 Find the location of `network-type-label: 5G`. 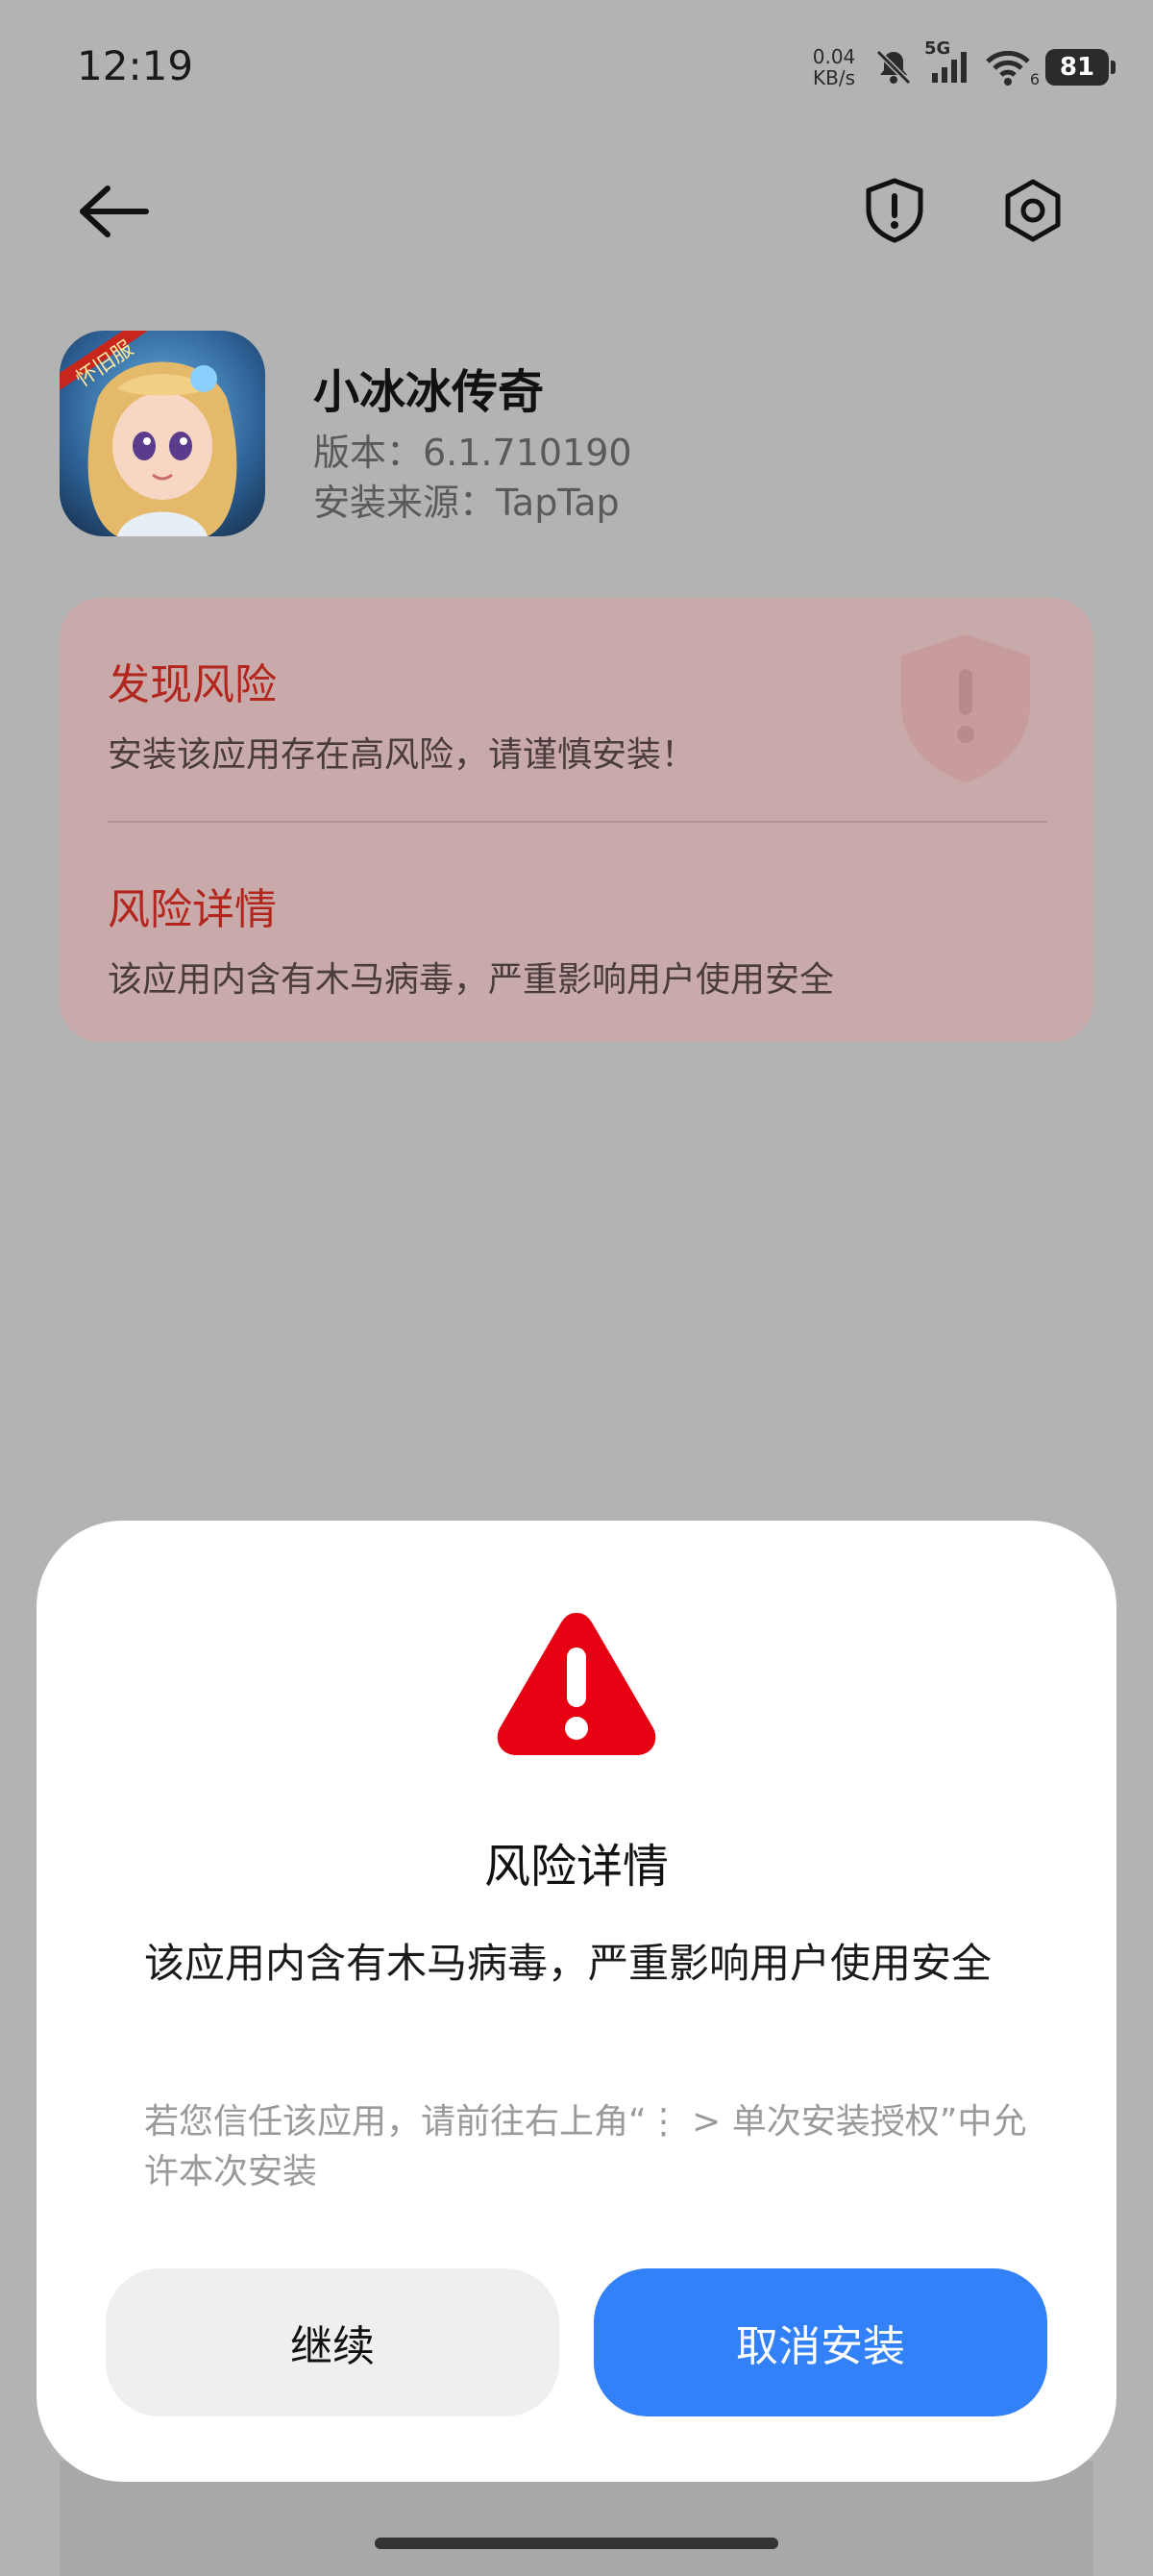

network-type-label: 5G is located at coordinates (938, 48).